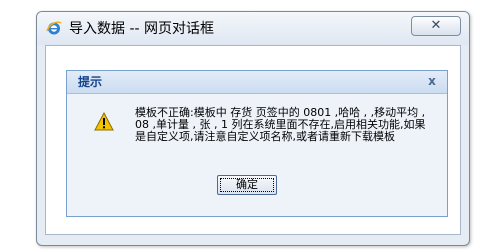 The image size is (490, 251). Describe the element at coordinates (90, 82) in the screenshot. I see `message-box-title: 提示` at that location.